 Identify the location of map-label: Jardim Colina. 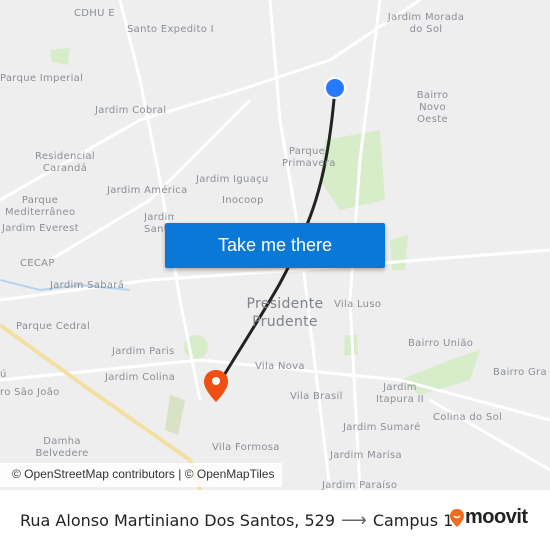
(140, 377).